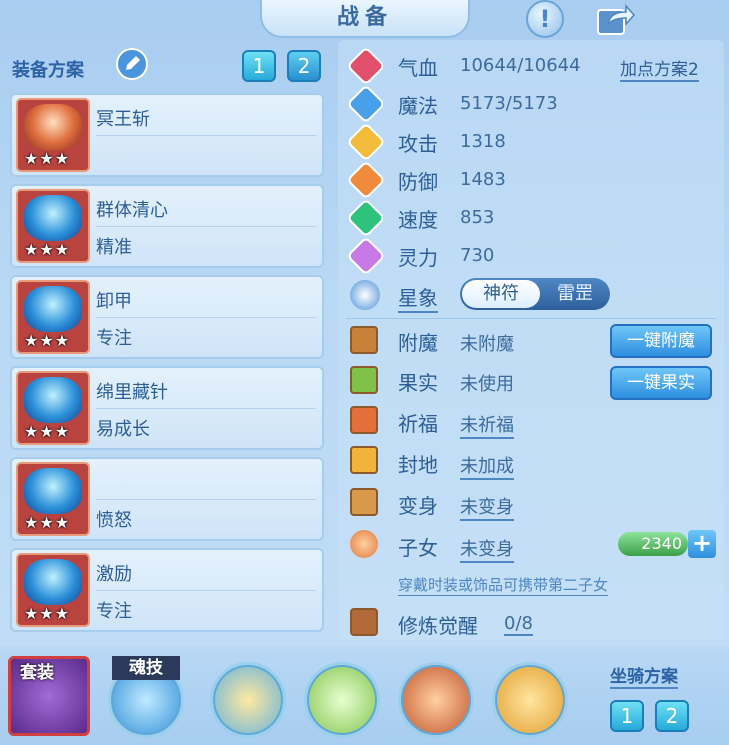 This screenshot has width=729, height=745. I want to click on stat-label: 气血, so click(418, 68).